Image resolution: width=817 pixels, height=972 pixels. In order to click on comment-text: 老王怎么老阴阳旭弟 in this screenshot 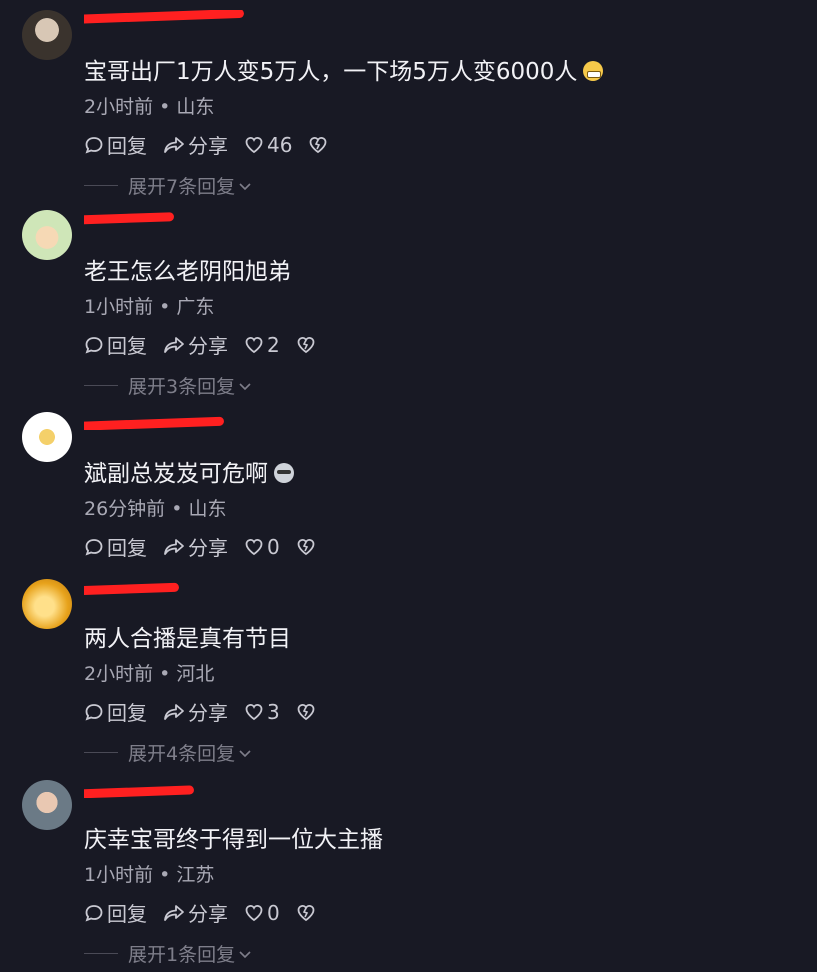, I will do `click(187, 269)`.